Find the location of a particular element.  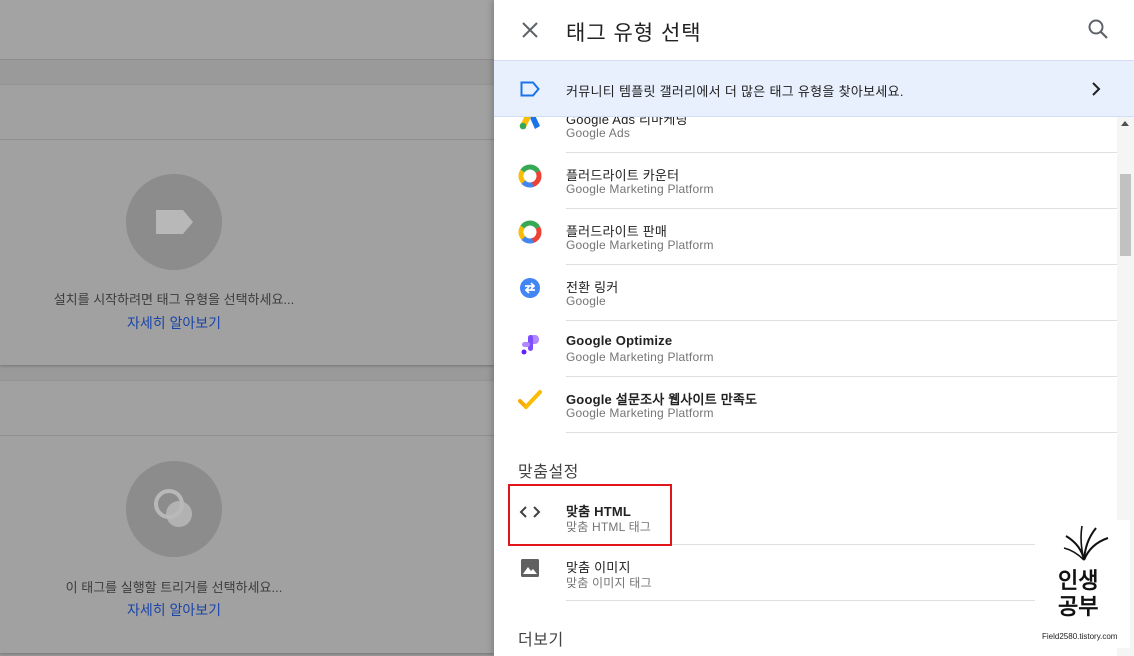

panel-title: 태그 유형 선택 is located at coordinates (634, 33).